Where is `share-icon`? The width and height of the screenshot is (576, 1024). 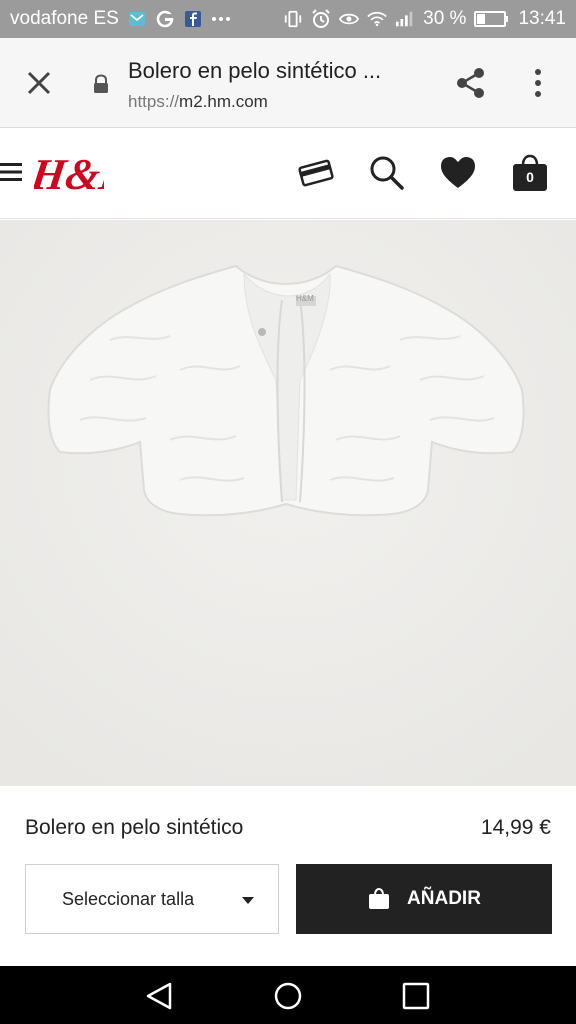 share-icon is located at coordinates (470, 83).